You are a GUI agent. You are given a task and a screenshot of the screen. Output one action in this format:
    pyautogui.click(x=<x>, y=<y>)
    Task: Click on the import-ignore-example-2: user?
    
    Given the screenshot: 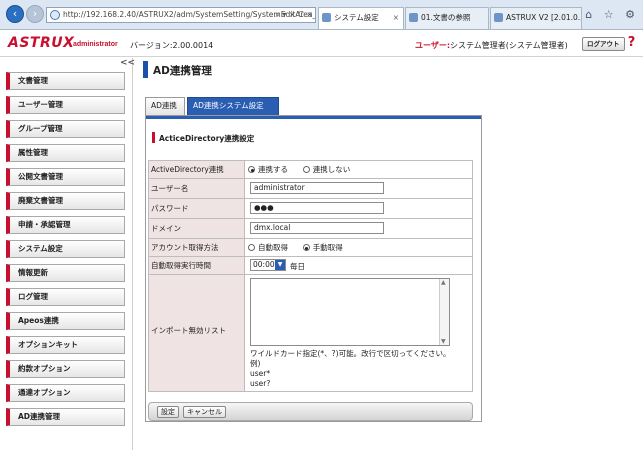 What is the action you would take?
    pyautogui.click(x=260, y=383)
    